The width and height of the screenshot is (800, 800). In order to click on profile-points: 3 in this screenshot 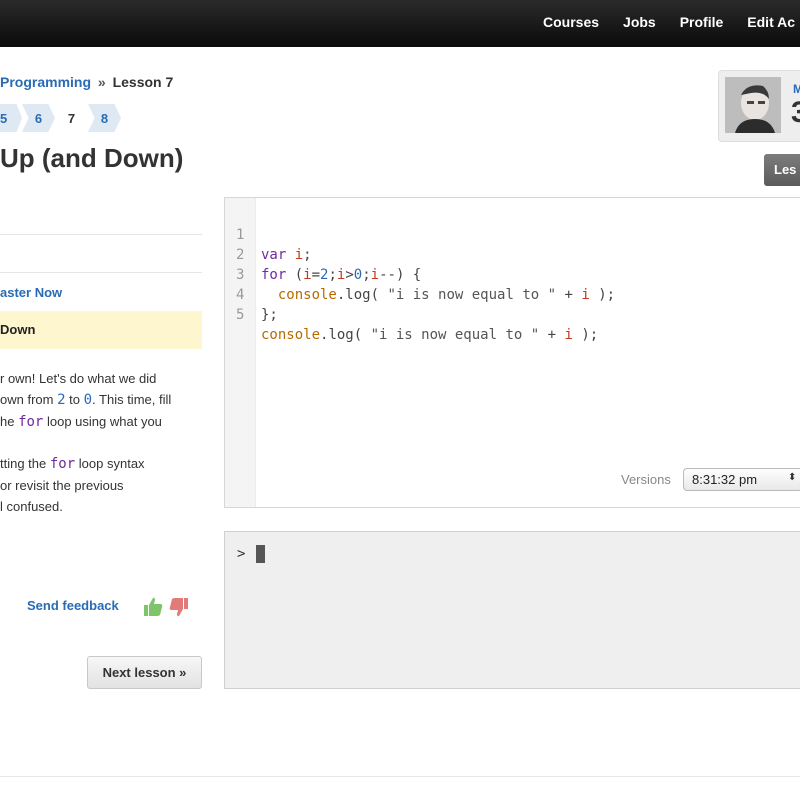, I will do `click(795, 112)`.